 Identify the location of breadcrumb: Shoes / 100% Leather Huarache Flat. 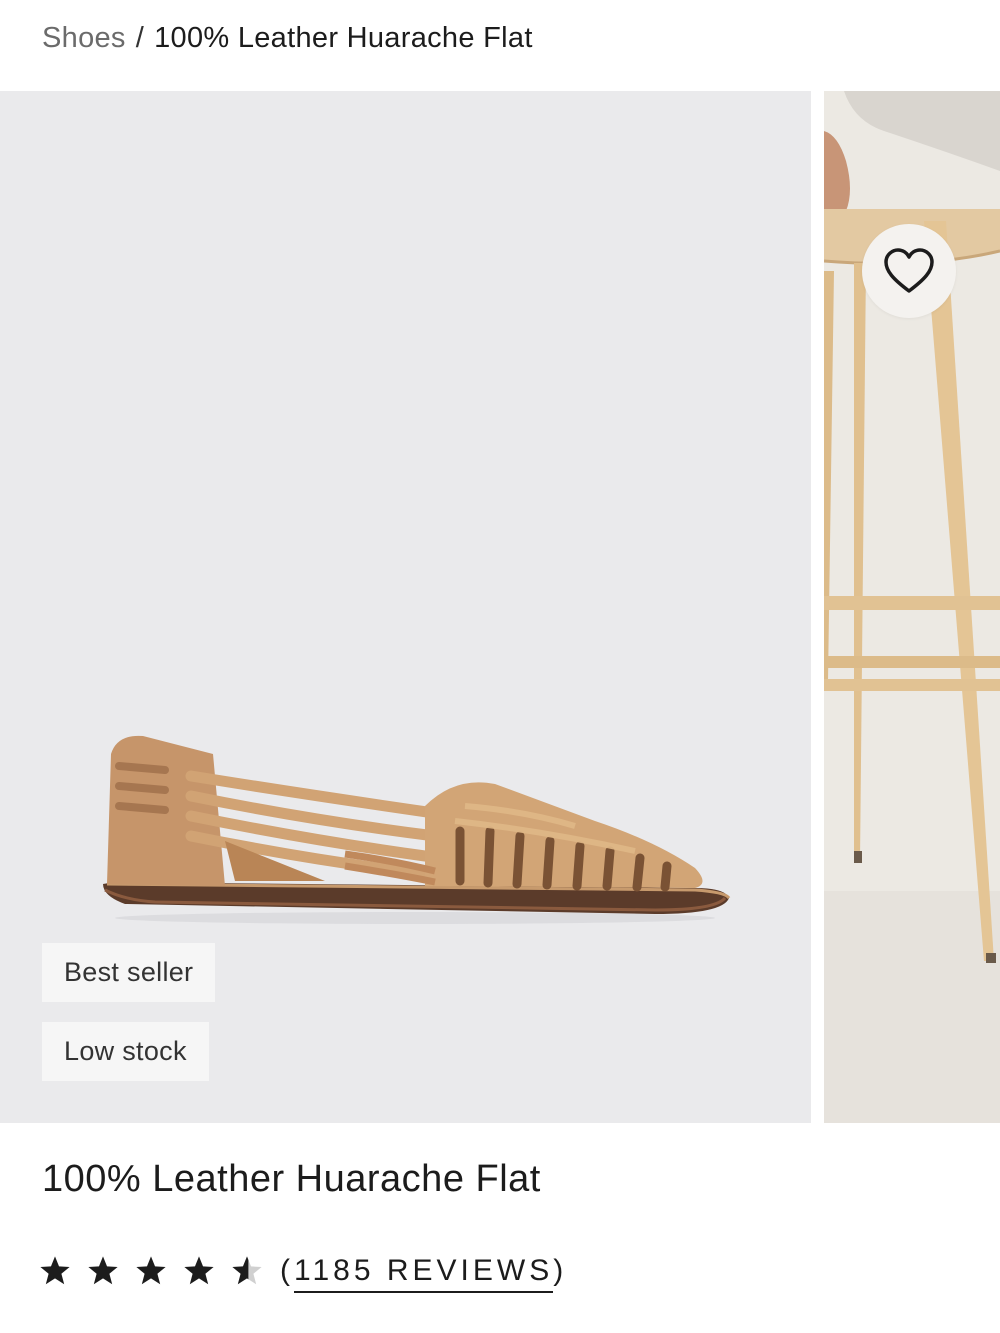
(287, 38).